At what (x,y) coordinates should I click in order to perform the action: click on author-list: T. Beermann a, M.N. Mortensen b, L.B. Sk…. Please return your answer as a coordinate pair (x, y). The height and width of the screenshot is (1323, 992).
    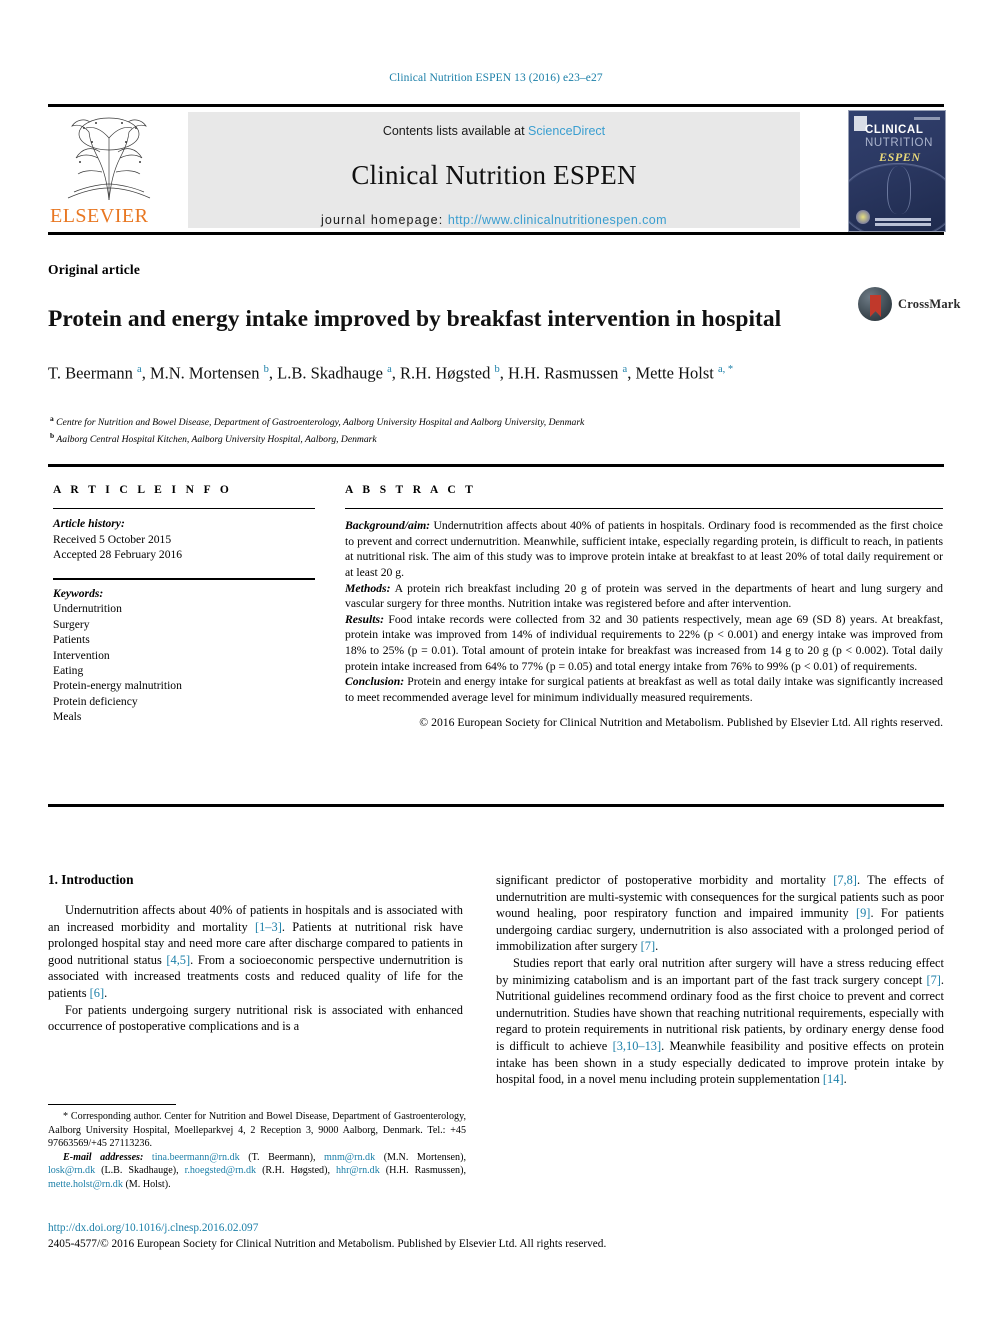
    Looking at the image, I should click on (391, 373).